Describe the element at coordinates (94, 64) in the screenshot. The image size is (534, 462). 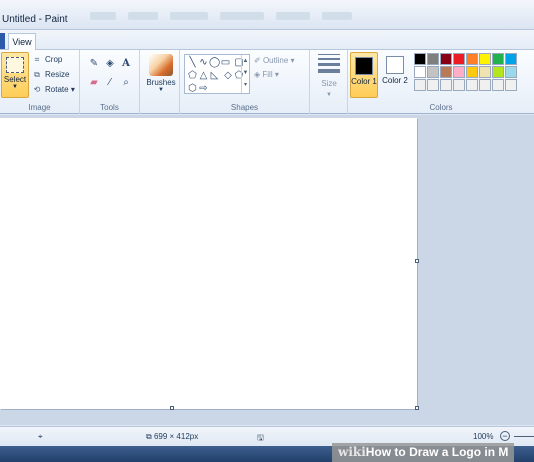
I see `pencil-icon: ✎` at that location.